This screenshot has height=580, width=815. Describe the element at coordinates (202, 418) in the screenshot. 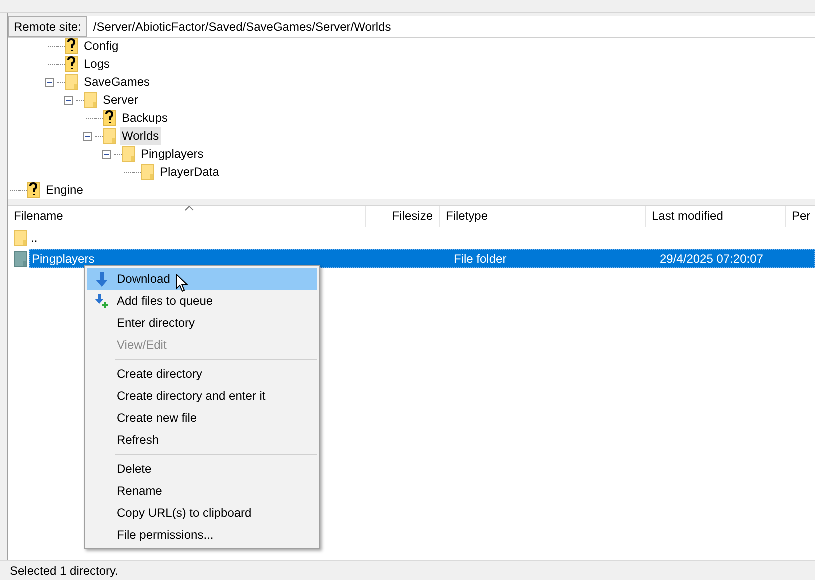

I see `menu-item: Create new file` at that location.